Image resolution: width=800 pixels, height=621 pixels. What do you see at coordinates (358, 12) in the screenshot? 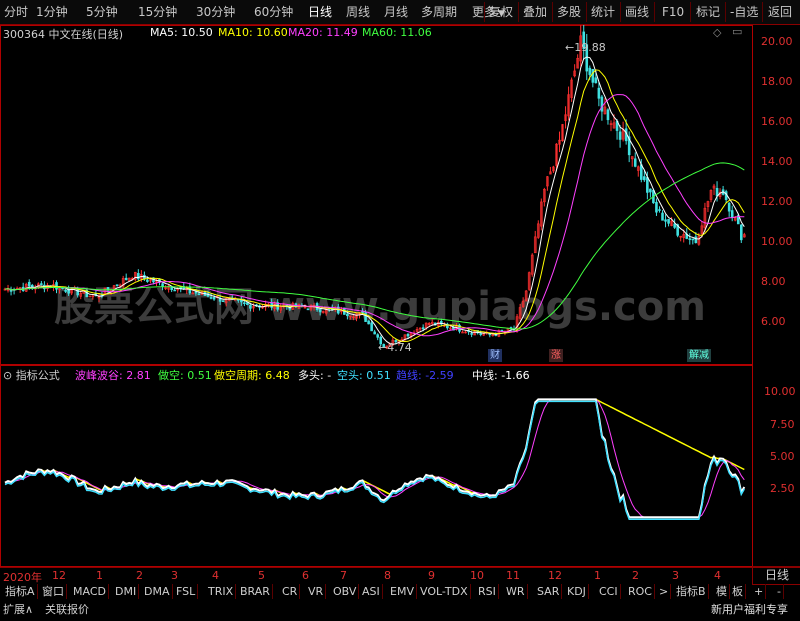
I see `period-weekly: 周线` at bounding box center [358, 12].